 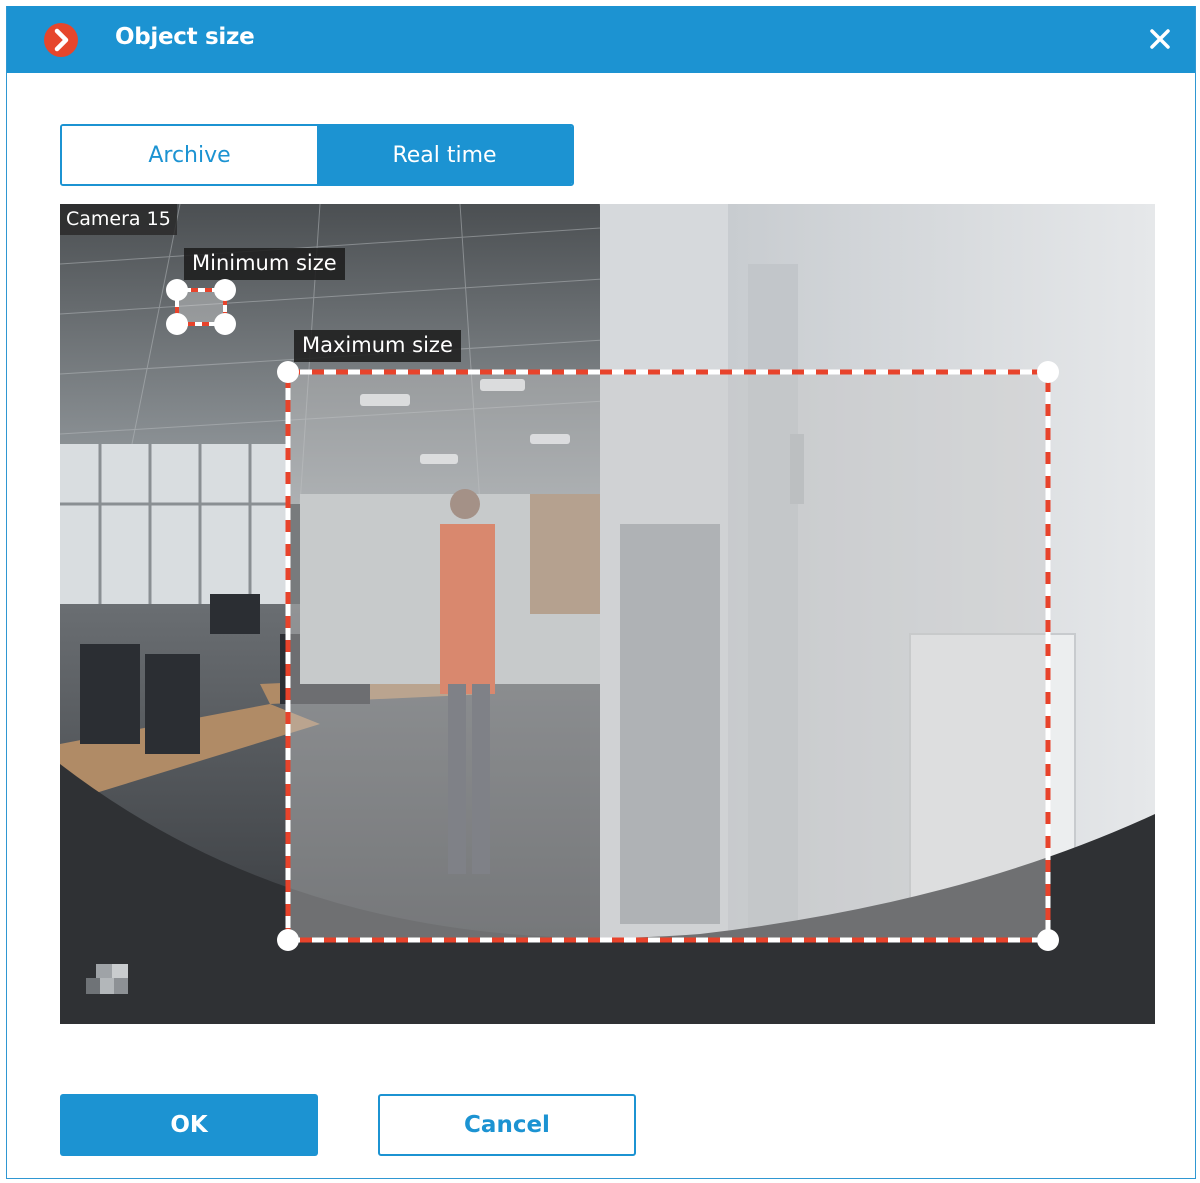 I want to click on close-icon, so click(x=1160, y=39).